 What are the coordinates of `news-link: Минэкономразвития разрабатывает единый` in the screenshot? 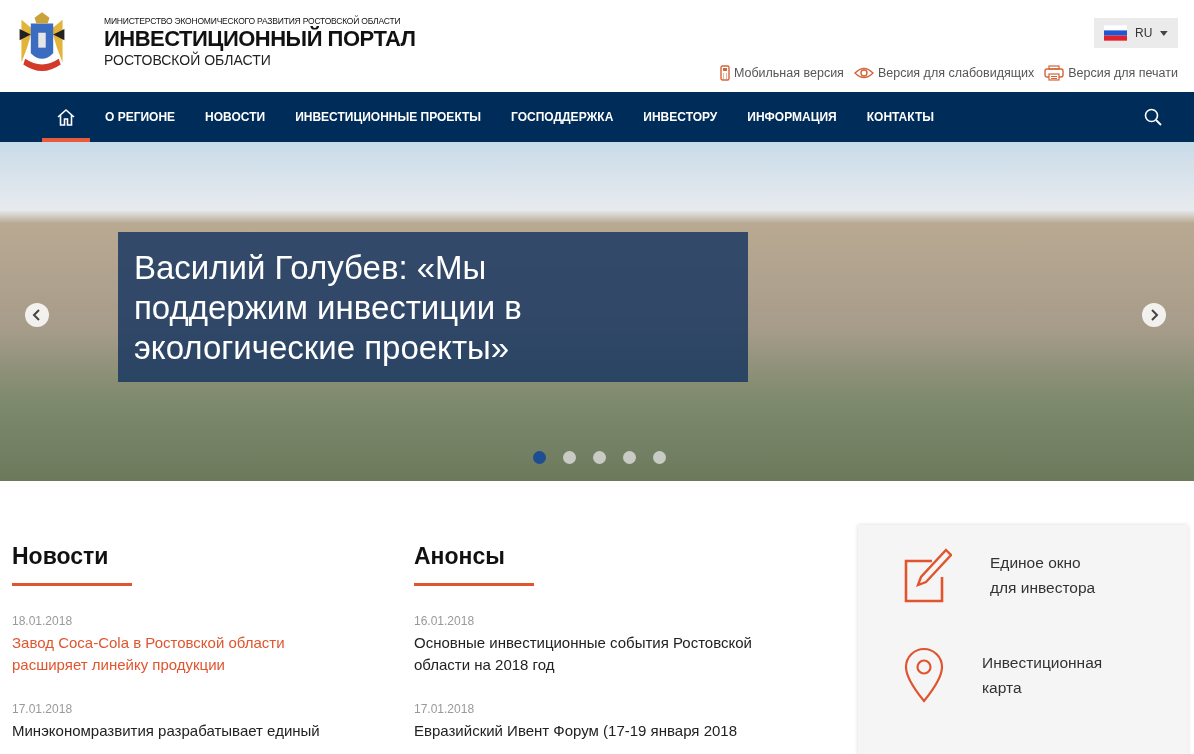 It's located at (184, 731).